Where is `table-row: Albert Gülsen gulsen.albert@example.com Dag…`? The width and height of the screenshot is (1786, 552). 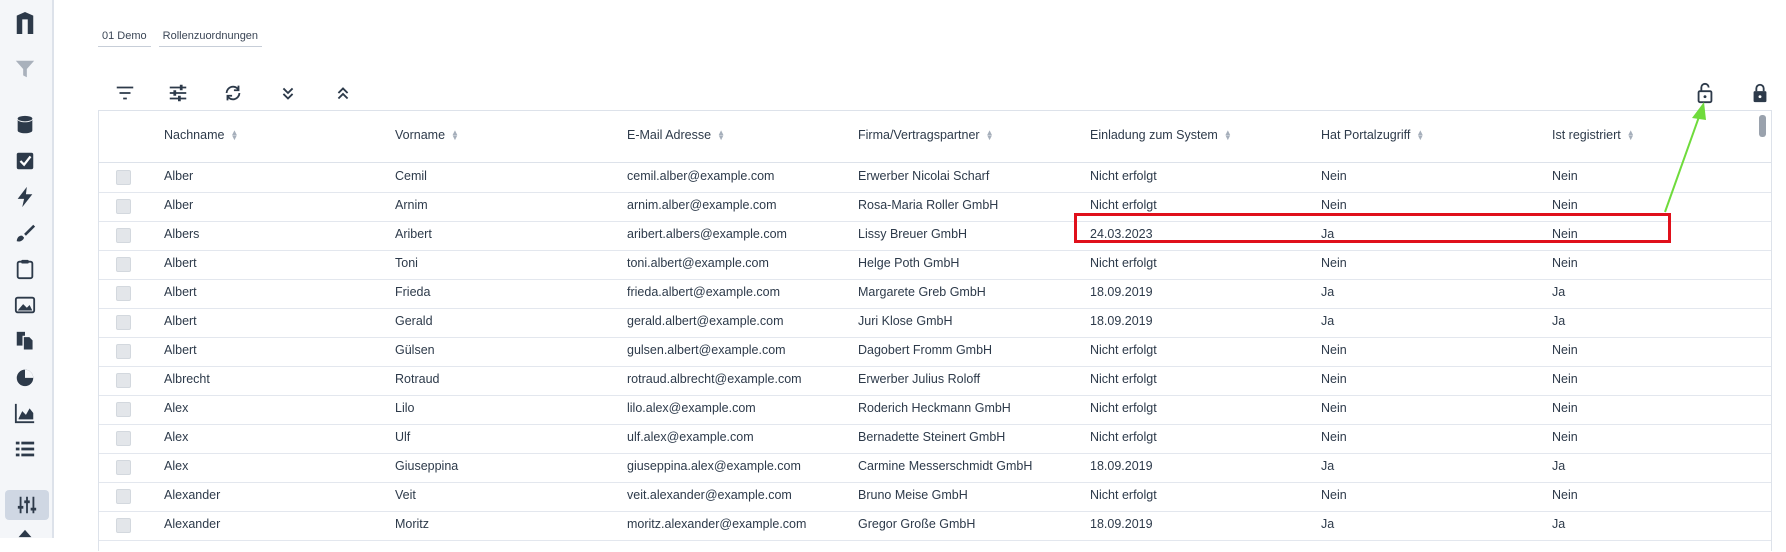 table-row: Albert Gülsen gulsen.albert@example.com Dag… is located at coordinates (935, 352).